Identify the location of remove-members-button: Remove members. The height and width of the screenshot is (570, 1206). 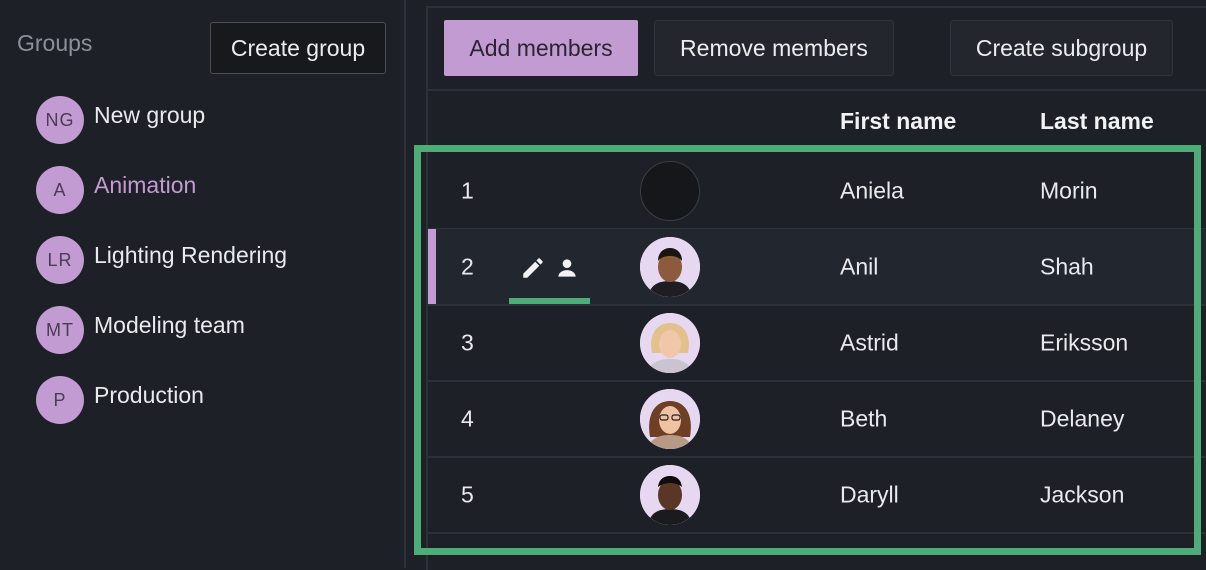
(774, 48).